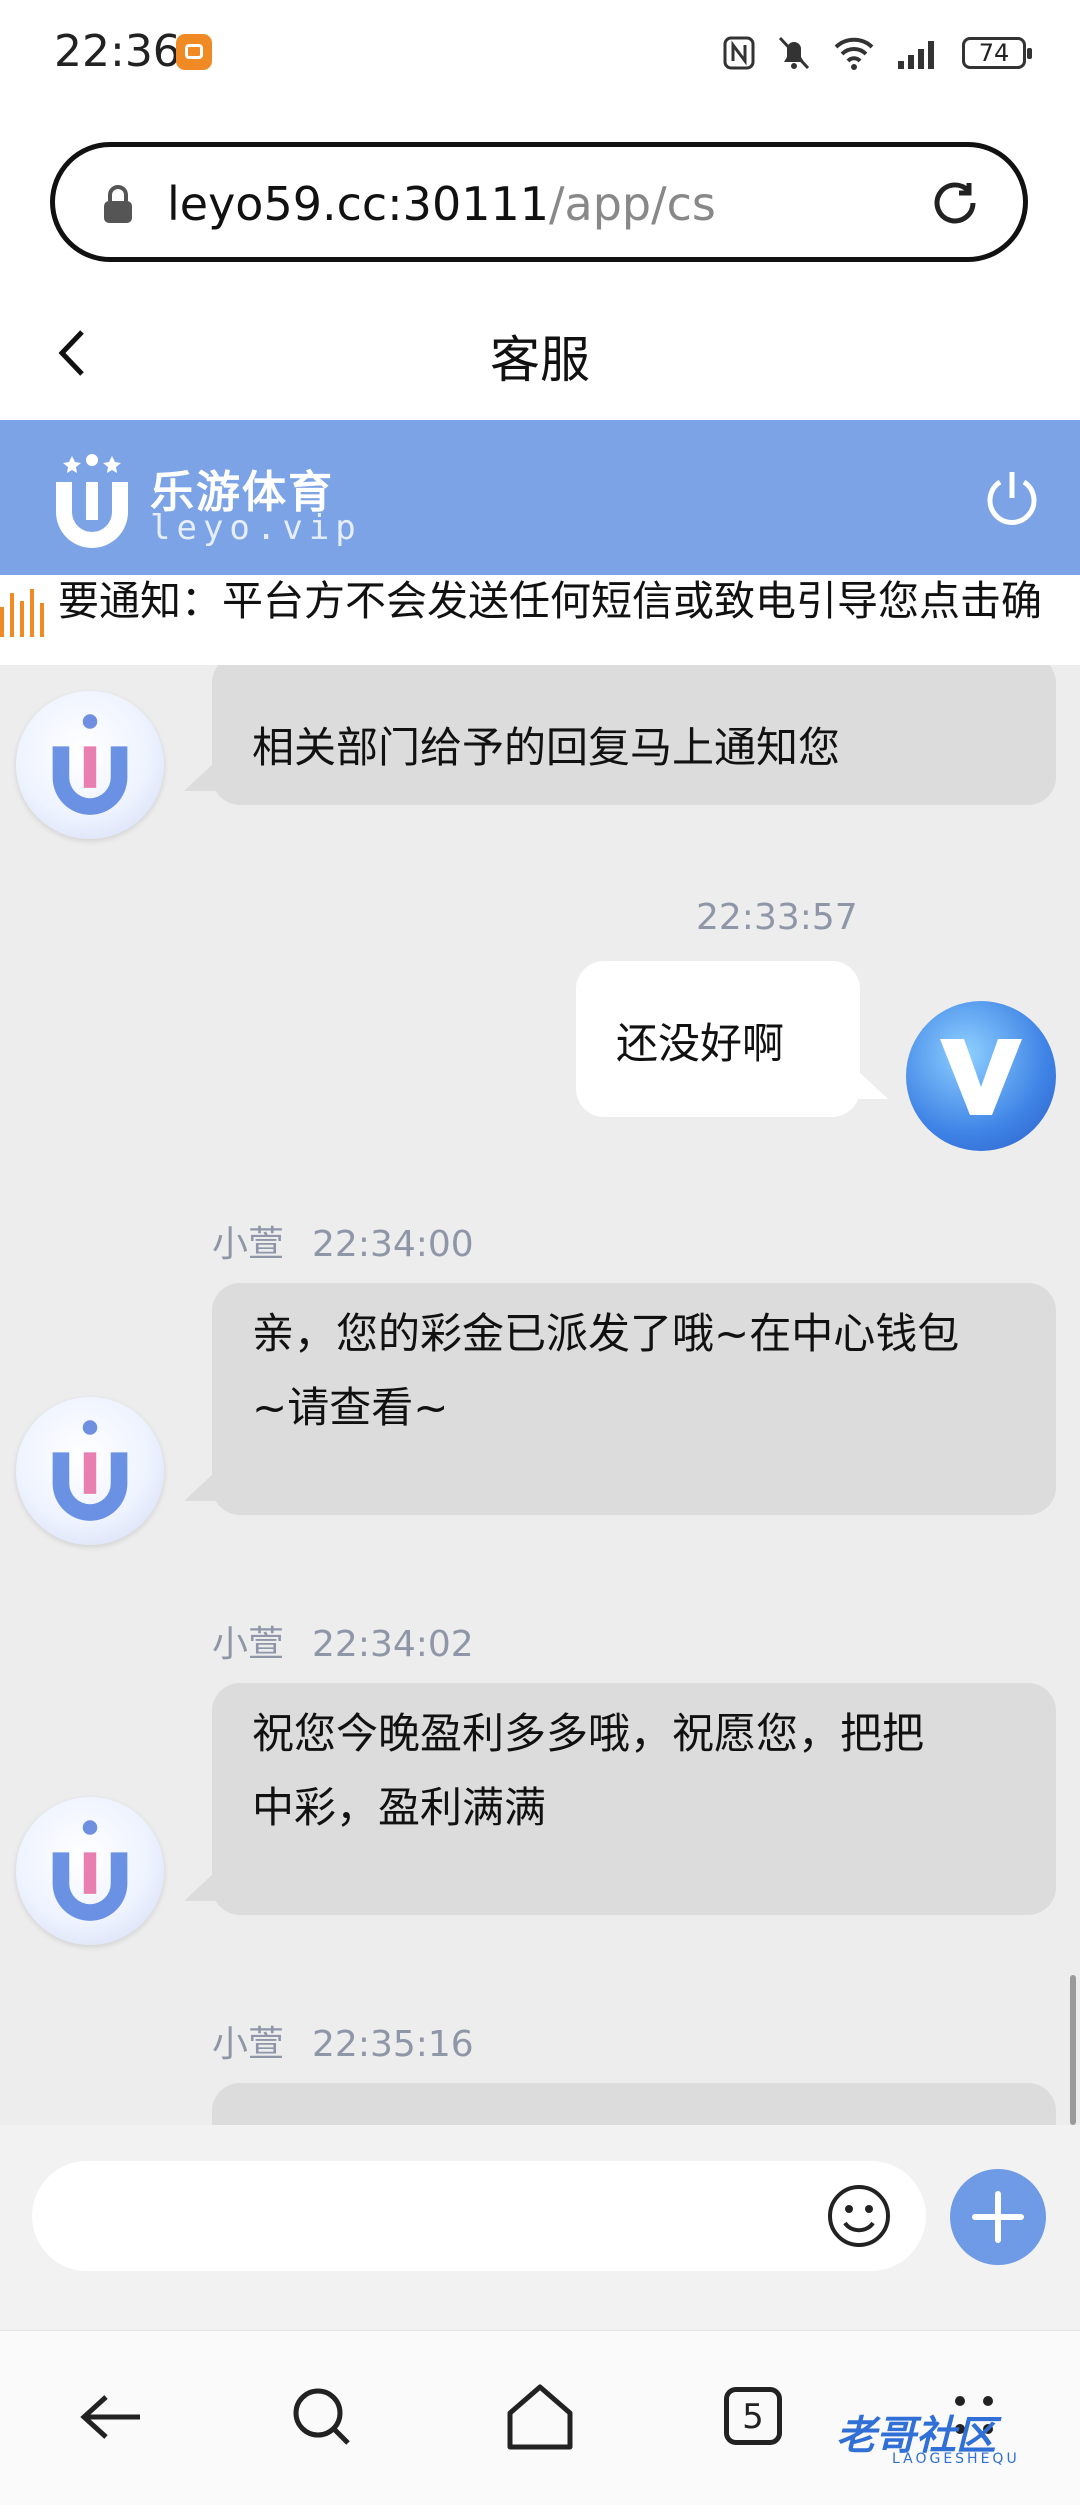 Image resolution: width=1080 pixels, height=2505 pixels. I want to click on battery-icon: 74, so click(997, 53).